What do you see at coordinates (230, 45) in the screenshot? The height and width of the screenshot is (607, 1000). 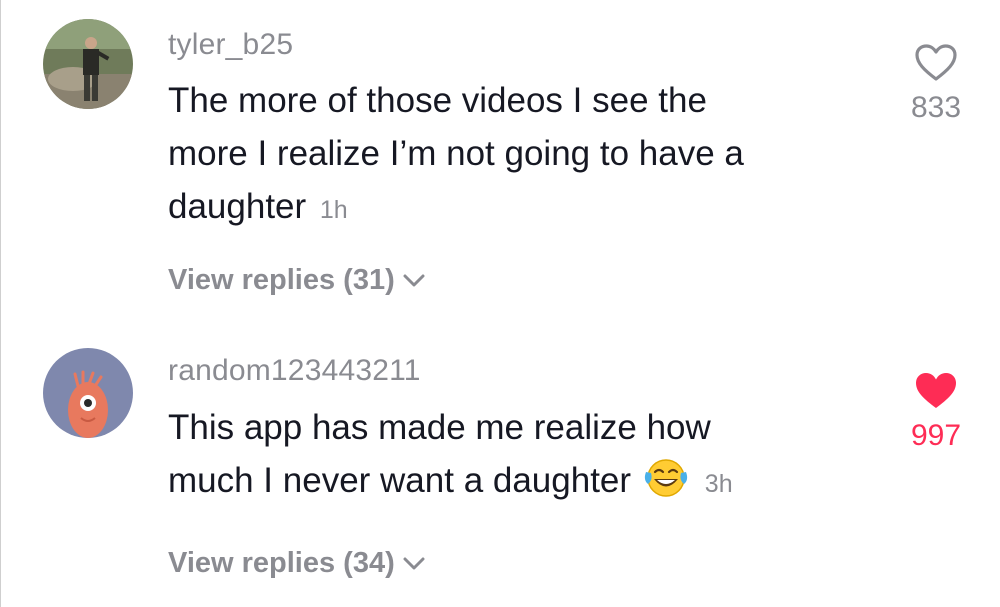 I see `comment-username: tyler_b25` at bounding box center [230, 45].